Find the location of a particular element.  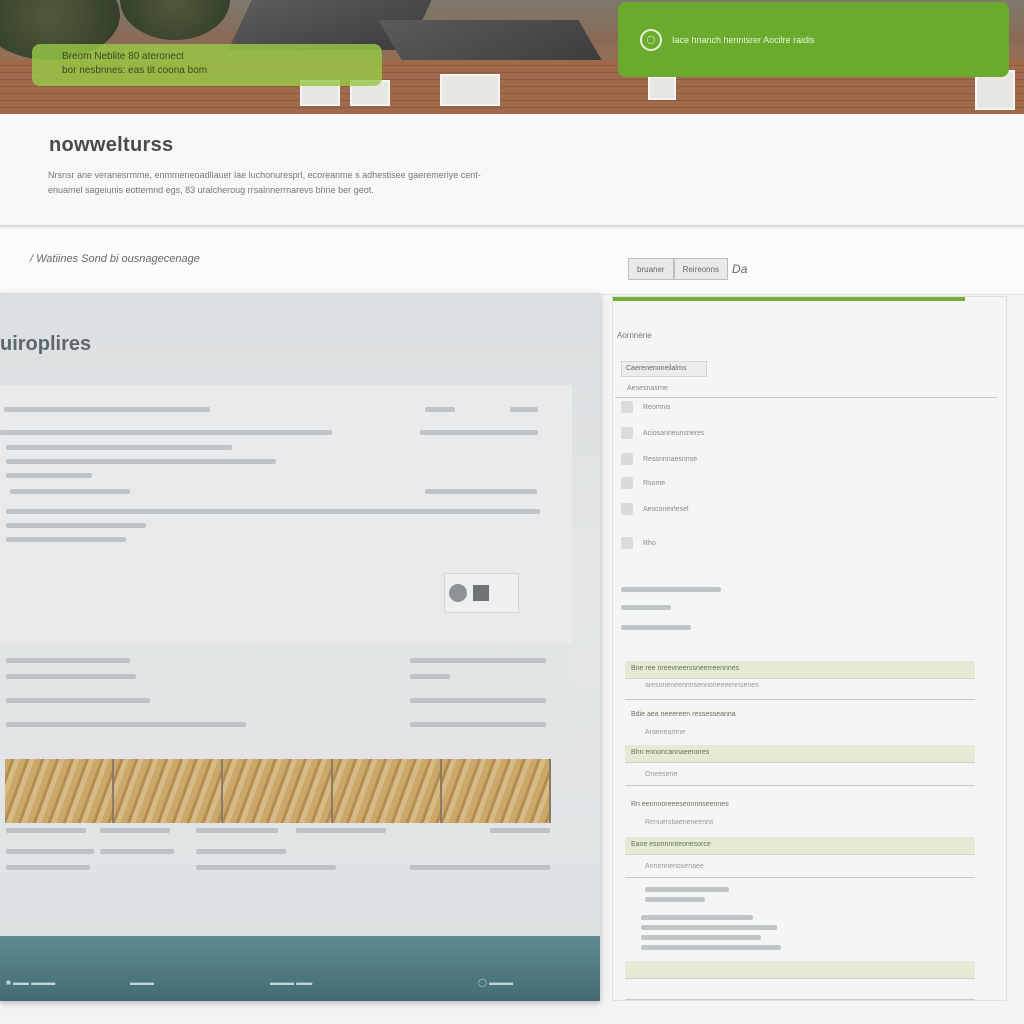

highlight-row is located at coordinates (800, 970).